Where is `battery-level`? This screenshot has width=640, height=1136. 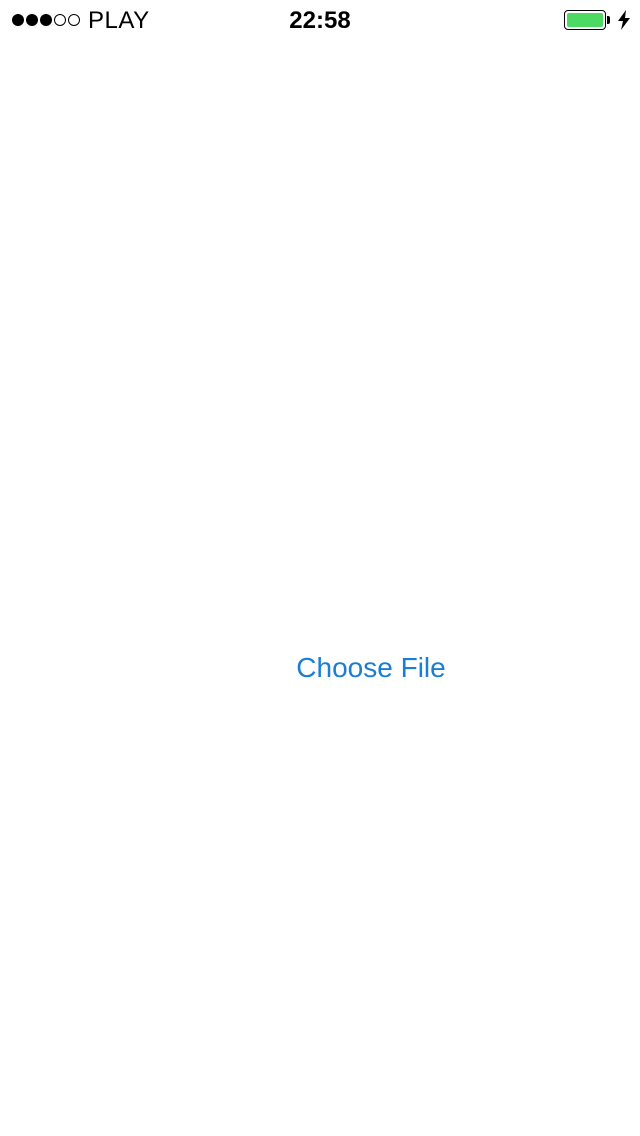 battery-level is located at coordinates (585, 20).